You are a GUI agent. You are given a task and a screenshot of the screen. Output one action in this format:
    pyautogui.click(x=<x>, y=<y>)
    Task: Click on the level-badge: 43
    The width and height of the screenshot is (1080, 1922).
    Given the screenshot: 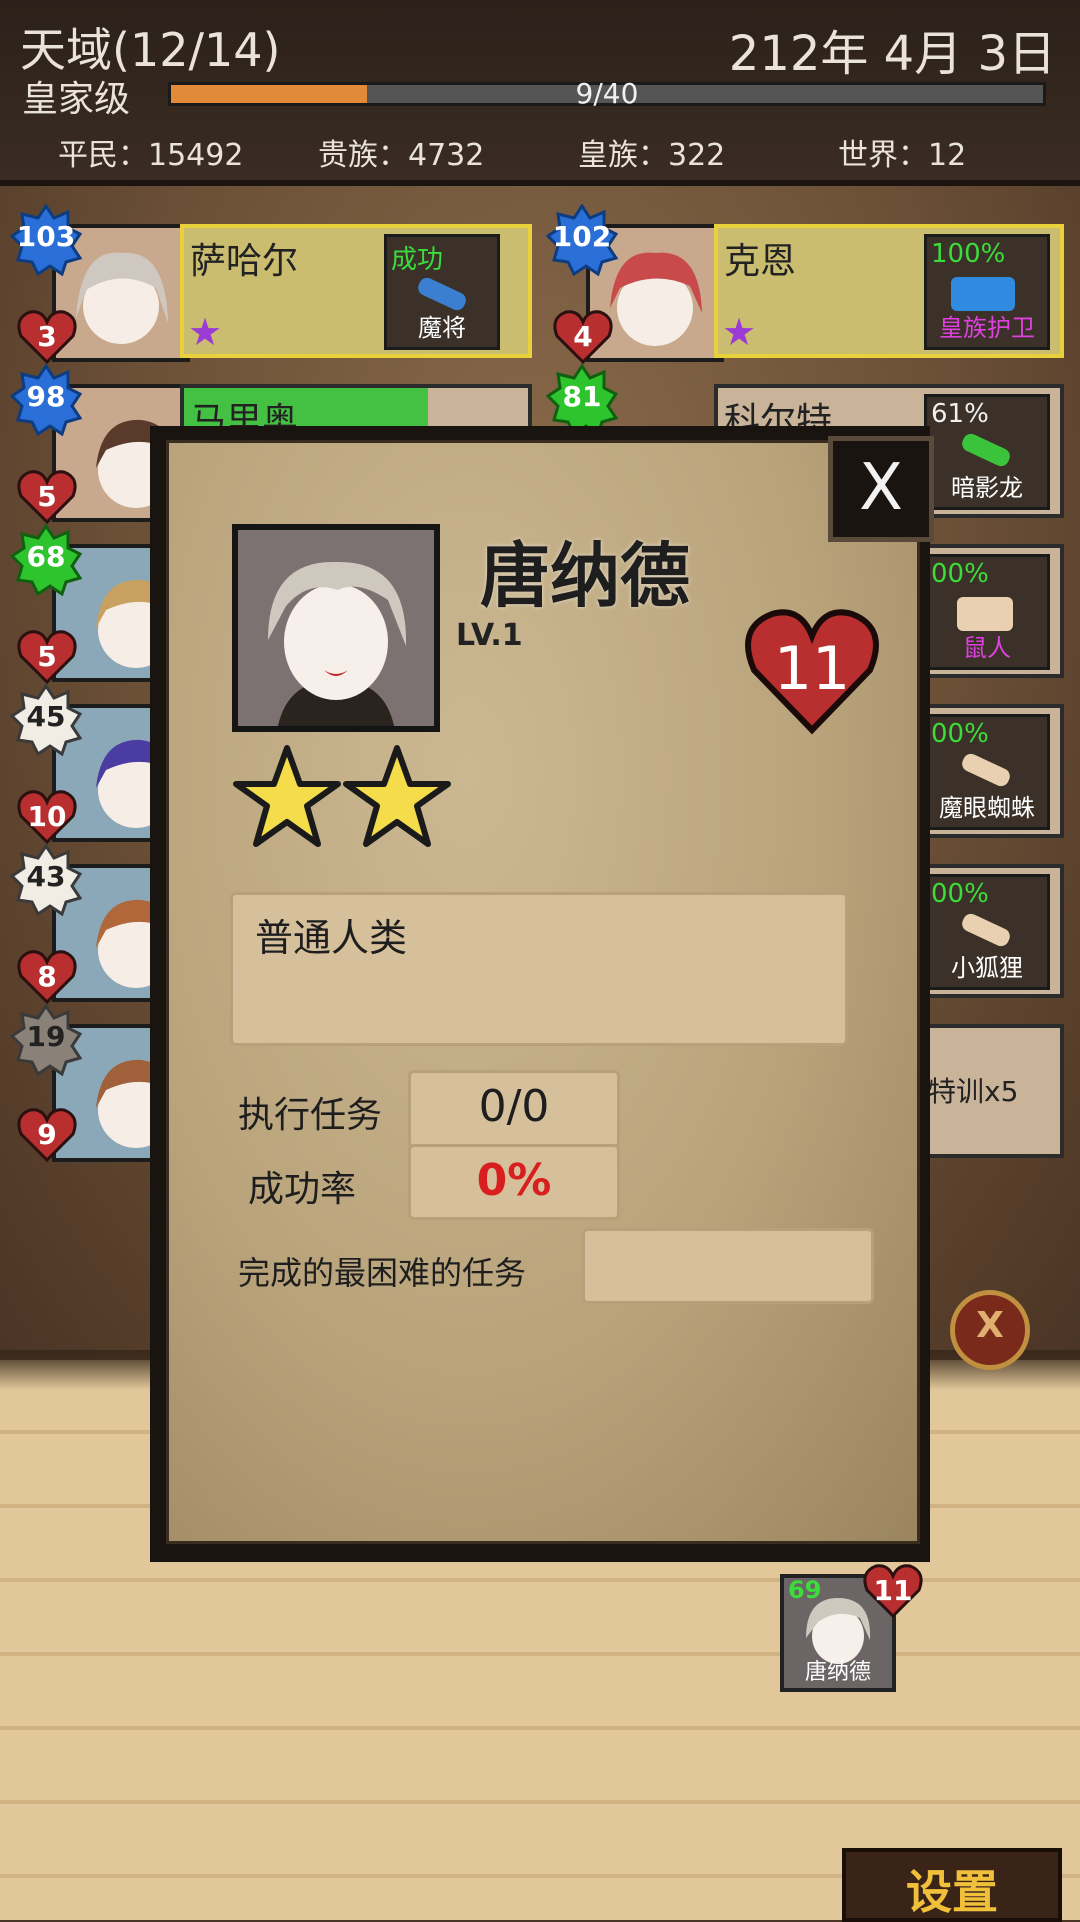 What is the action you would take?
    pyautogui.click(x=46, y=880)
    